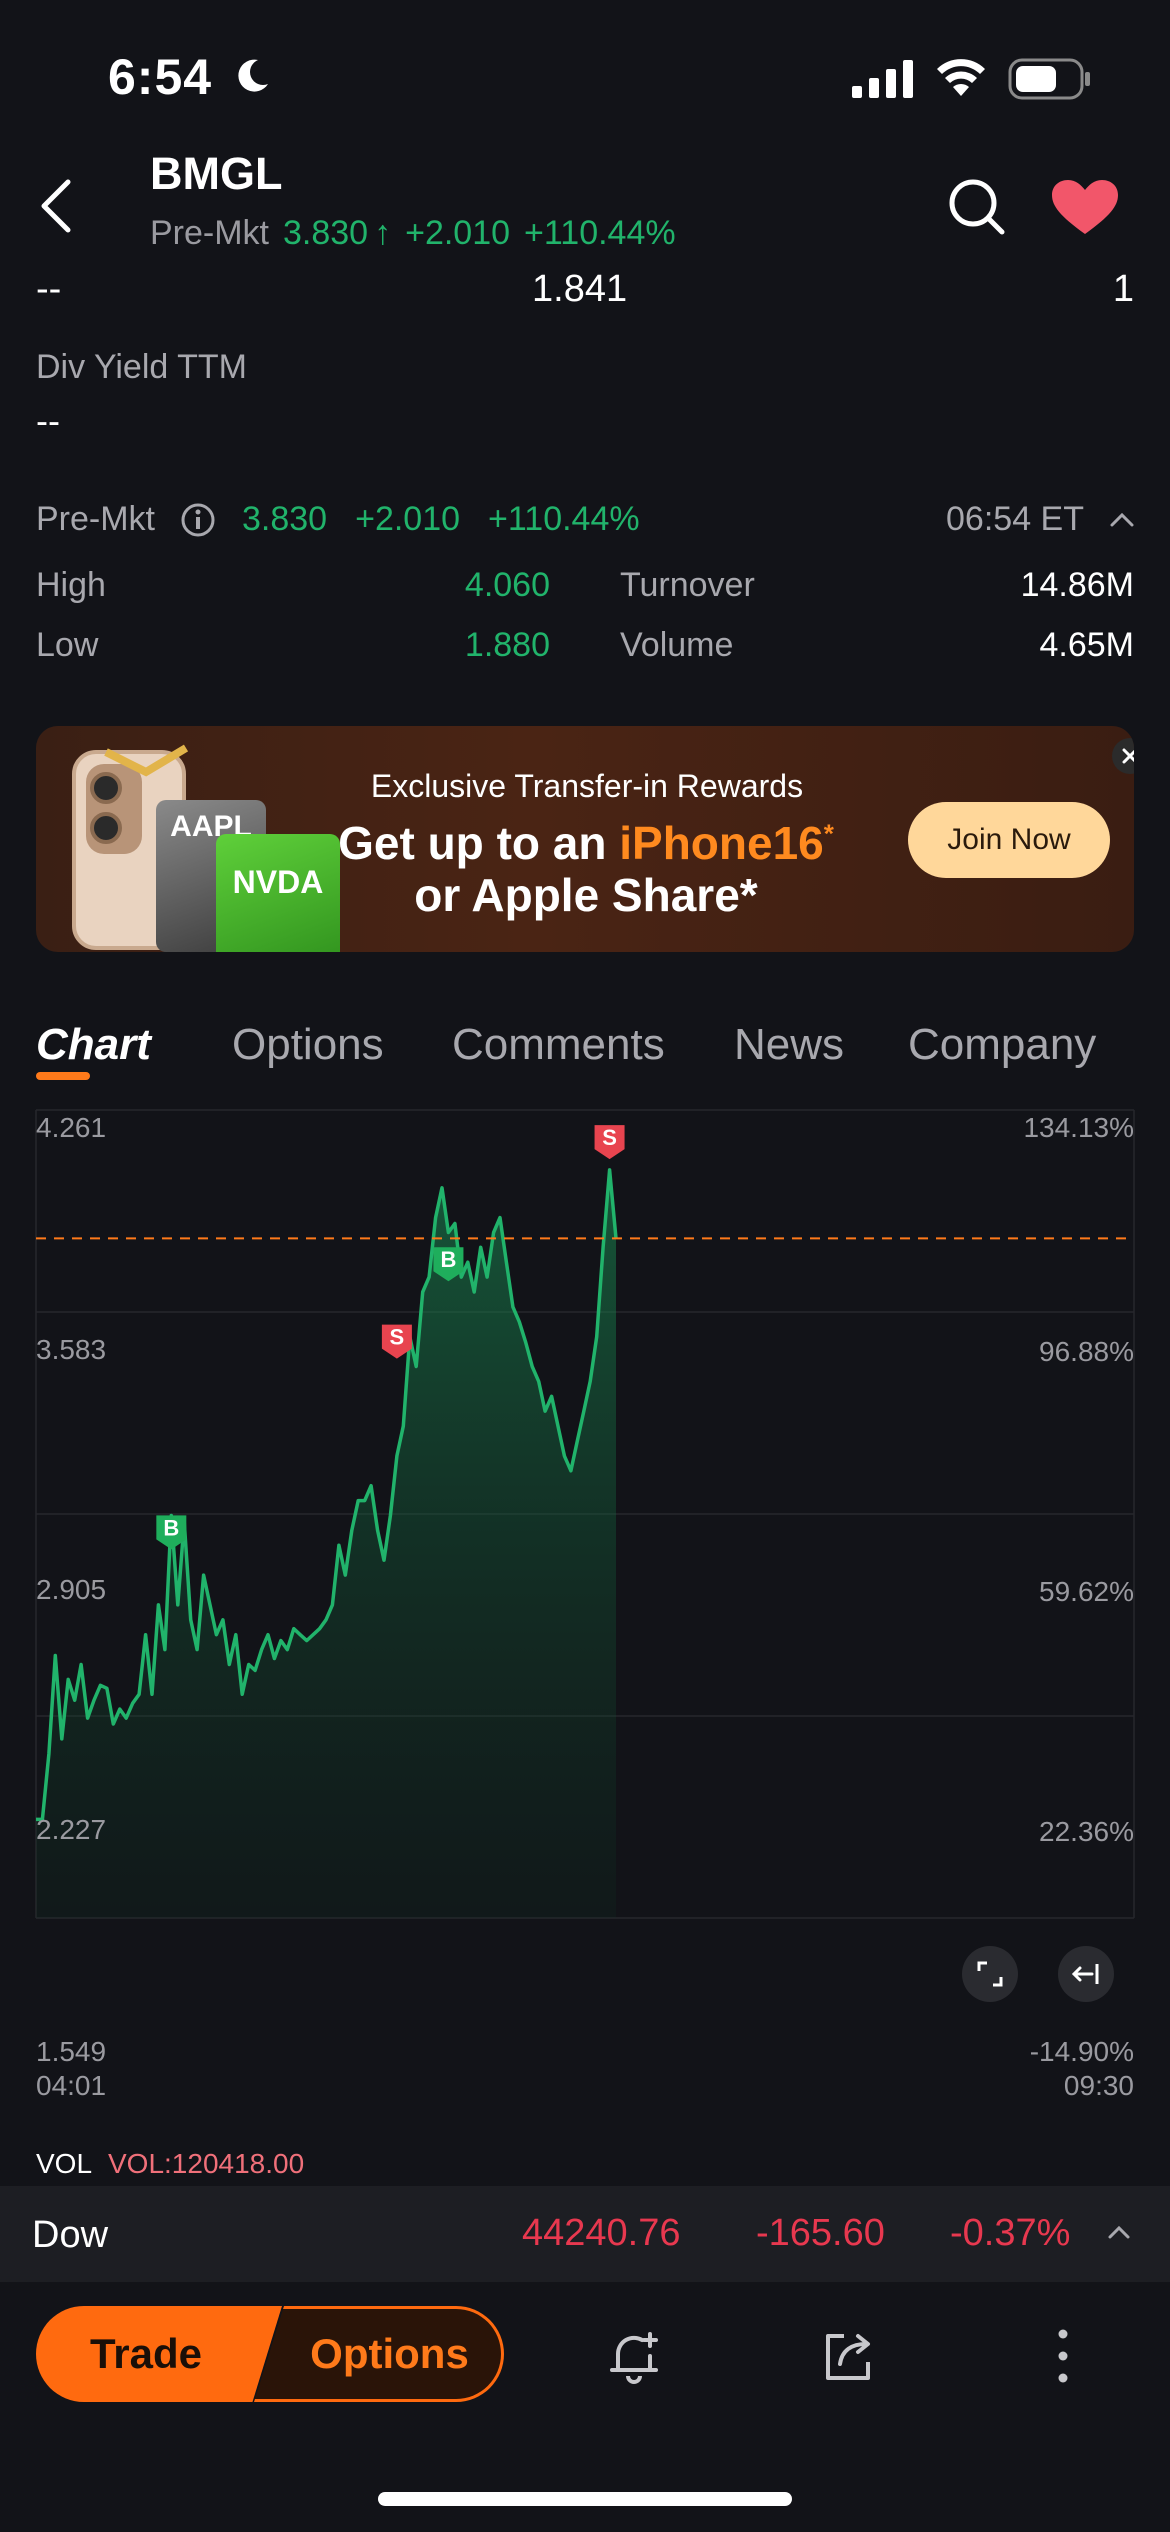 This screenshot has height=2532, width=1170. What do you see at coordinates (209, 233) in the screenshot?
I see `premarket-label: Pre-Mkt` at bounding box center [209, 233].